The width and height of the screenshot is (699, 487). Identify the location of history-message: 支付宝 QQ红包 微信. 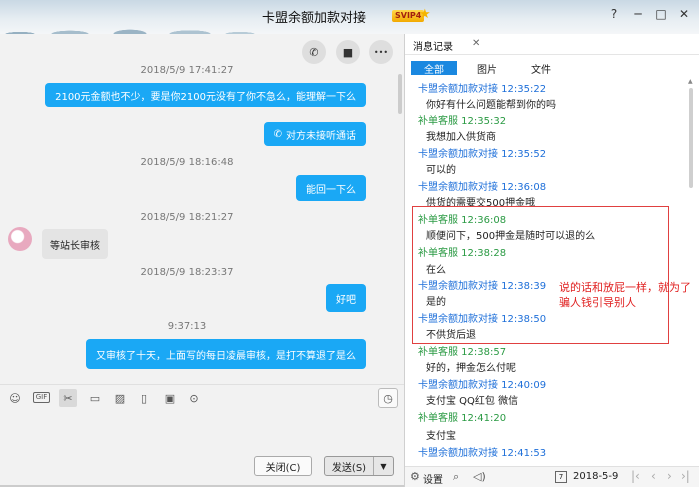
(472, 401).